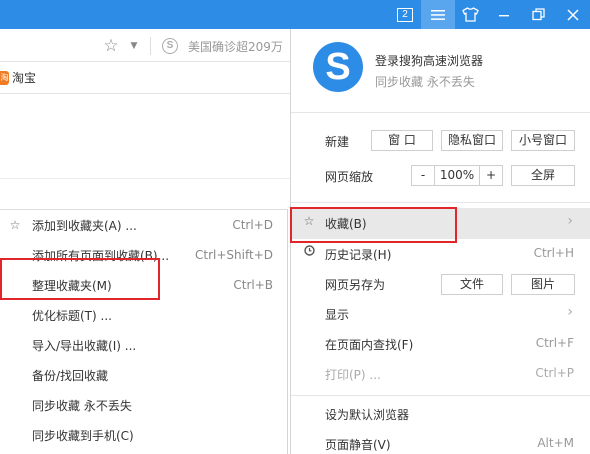 Image resolution: width=590 pixels, height=454 pixels. I want to click on menu-item-label: 历史记录(H), so click(358, 255).